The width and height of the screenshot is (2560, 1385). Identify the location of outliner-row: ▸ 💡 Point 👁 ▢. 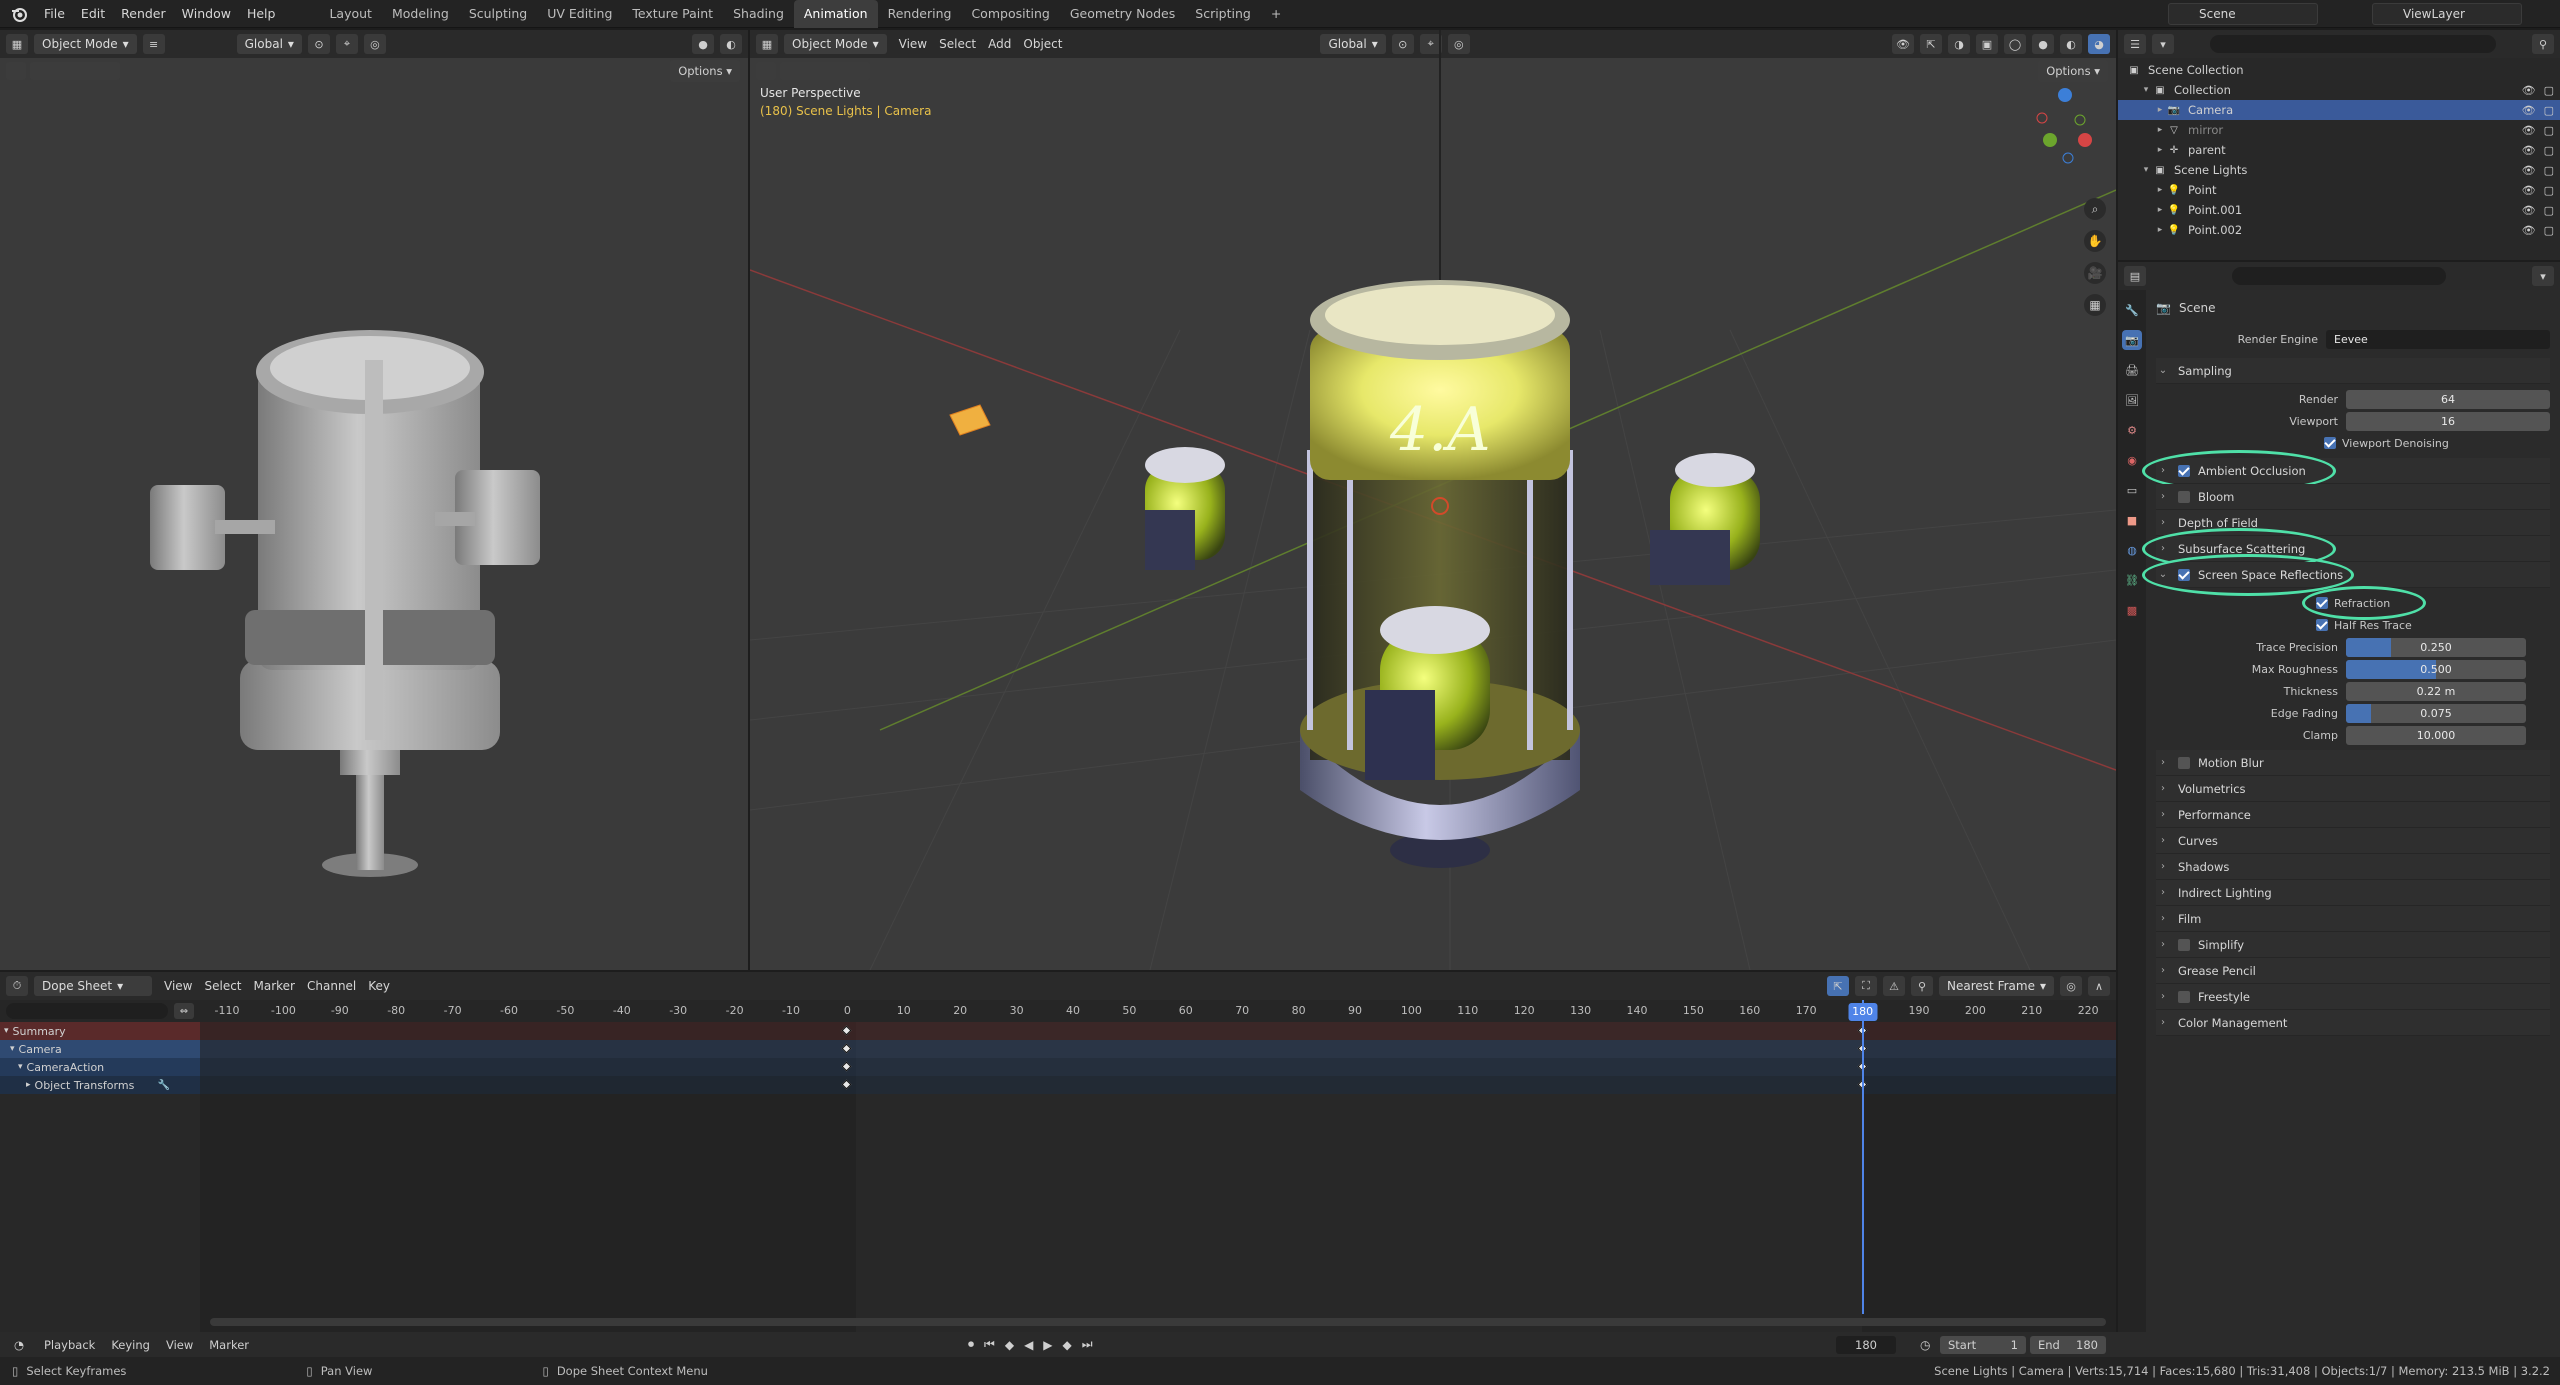
(2339, 190).